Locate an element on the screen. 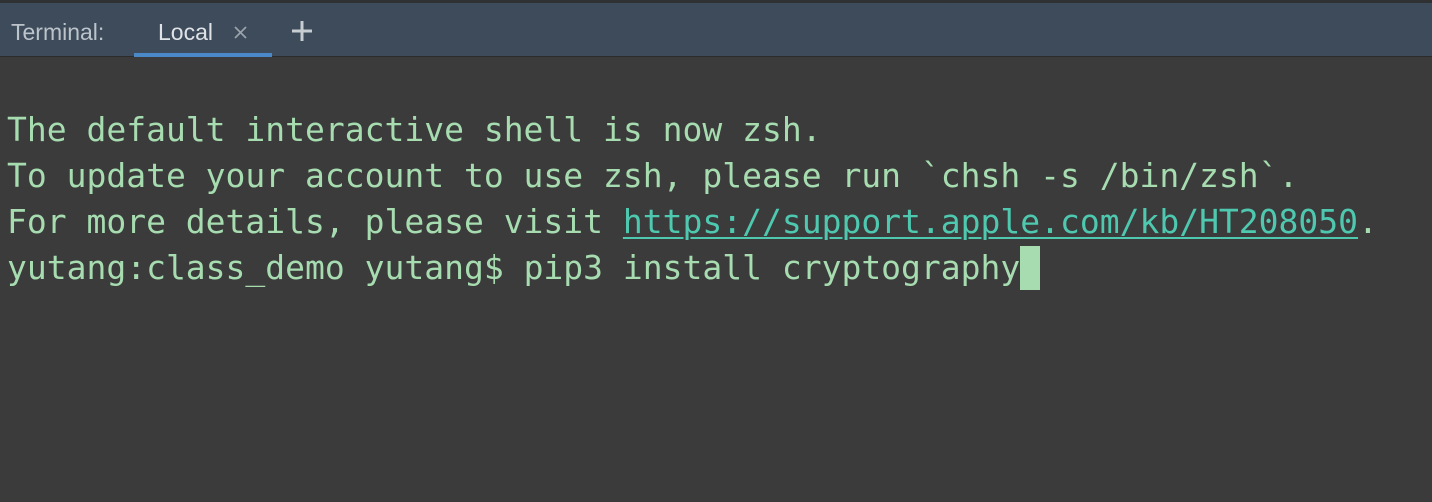  terminal-tab-bar: Terminal: Local is located at coordinates (716, 30).